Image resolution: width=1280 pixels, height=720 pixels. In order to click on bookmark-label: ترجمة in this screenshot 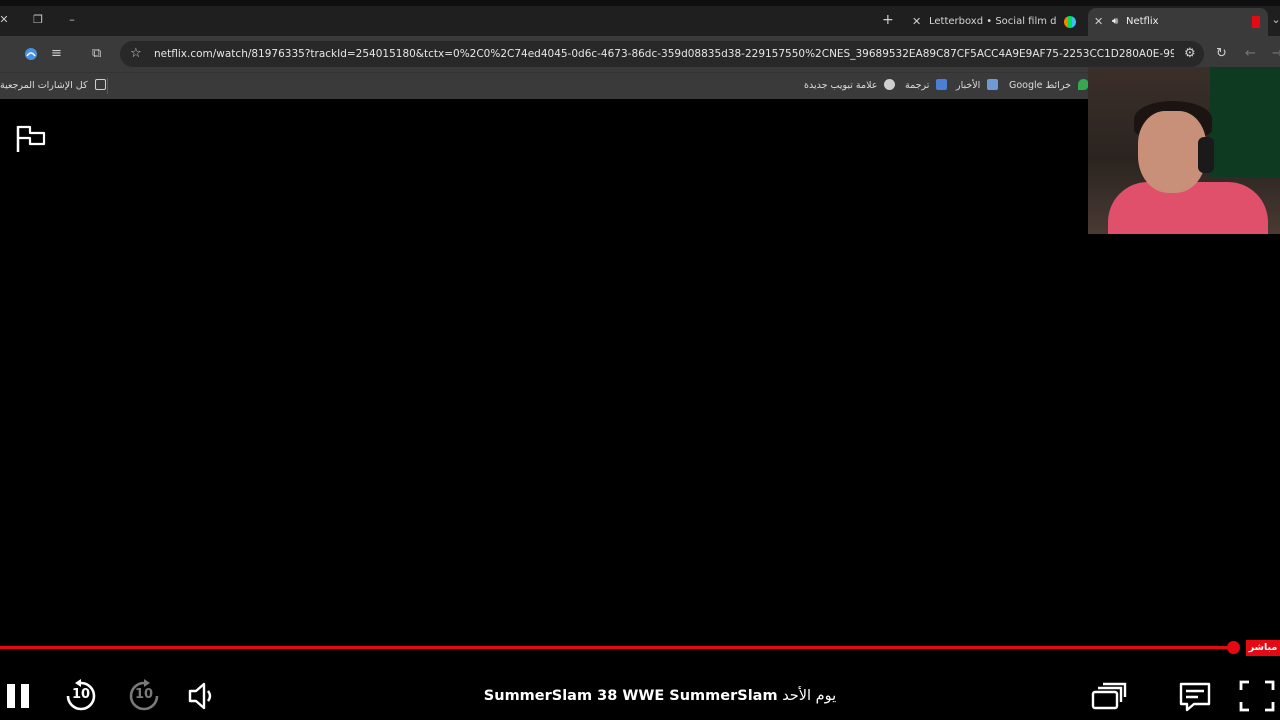, I will do `click(917, 85)`.